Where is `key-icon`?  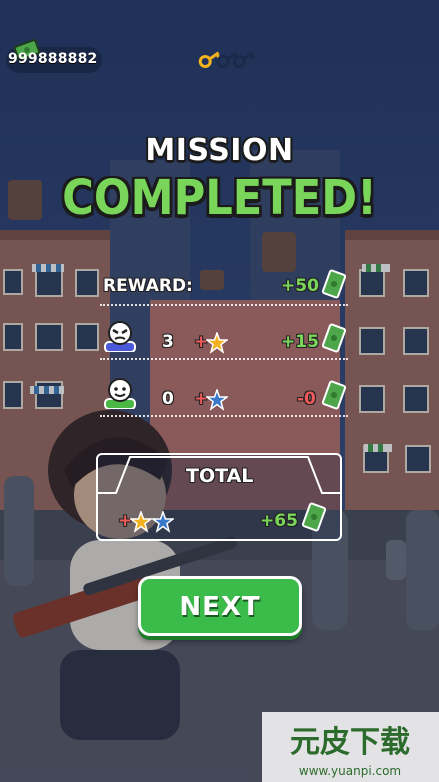
key-icon is located at coordinates (243, 60).